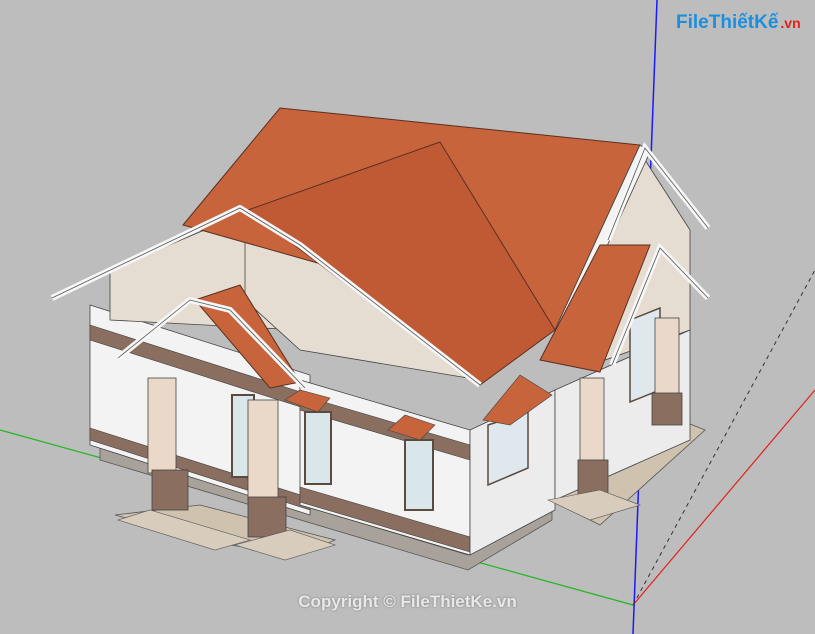 The image size is (815, 634). I want to click on logo-brand-text: ThiếtKế, so click(743, 22).